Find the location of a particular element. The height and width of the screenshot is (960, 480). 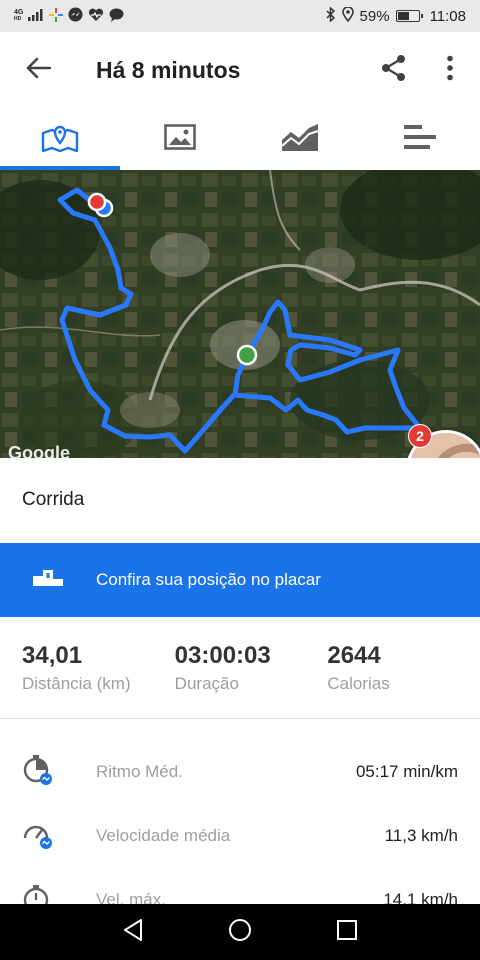

status-right: 59% 11:08 is located at coordinates (396, 15).